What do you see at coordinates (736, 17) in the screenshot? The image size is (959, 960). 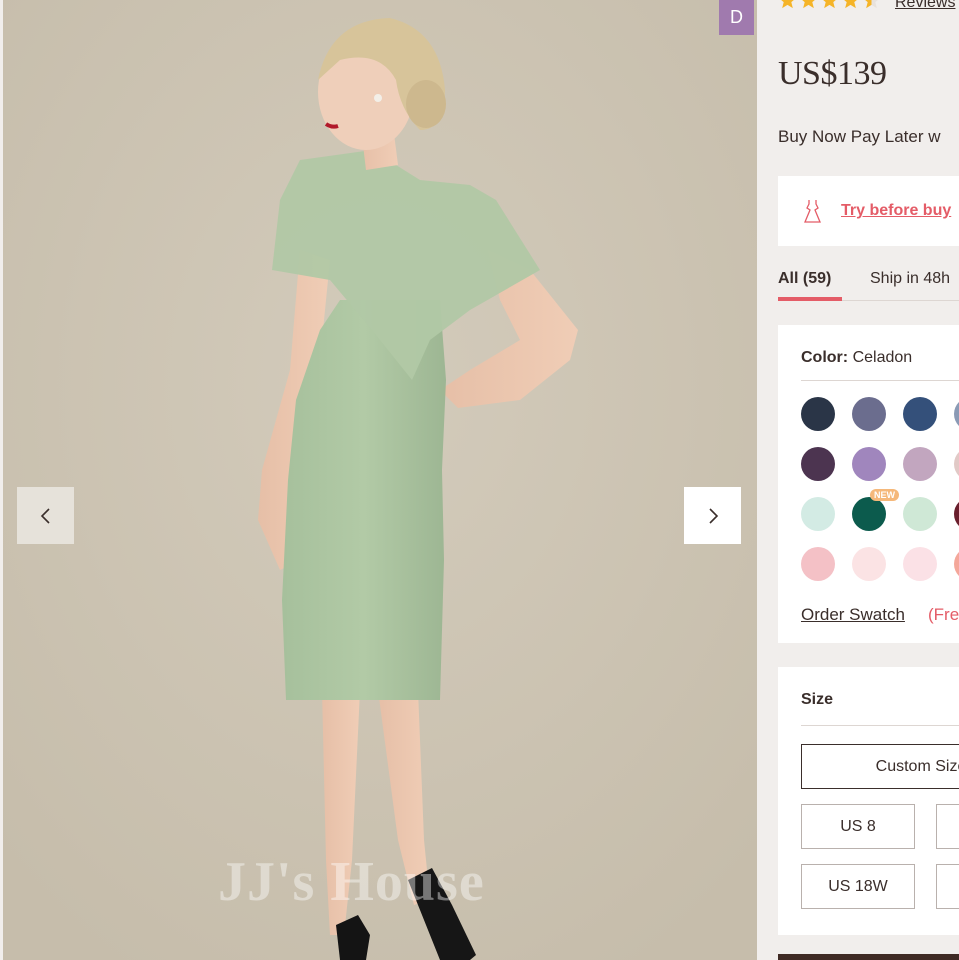 I see `user-badge: D` at bounding box center [736, 17].